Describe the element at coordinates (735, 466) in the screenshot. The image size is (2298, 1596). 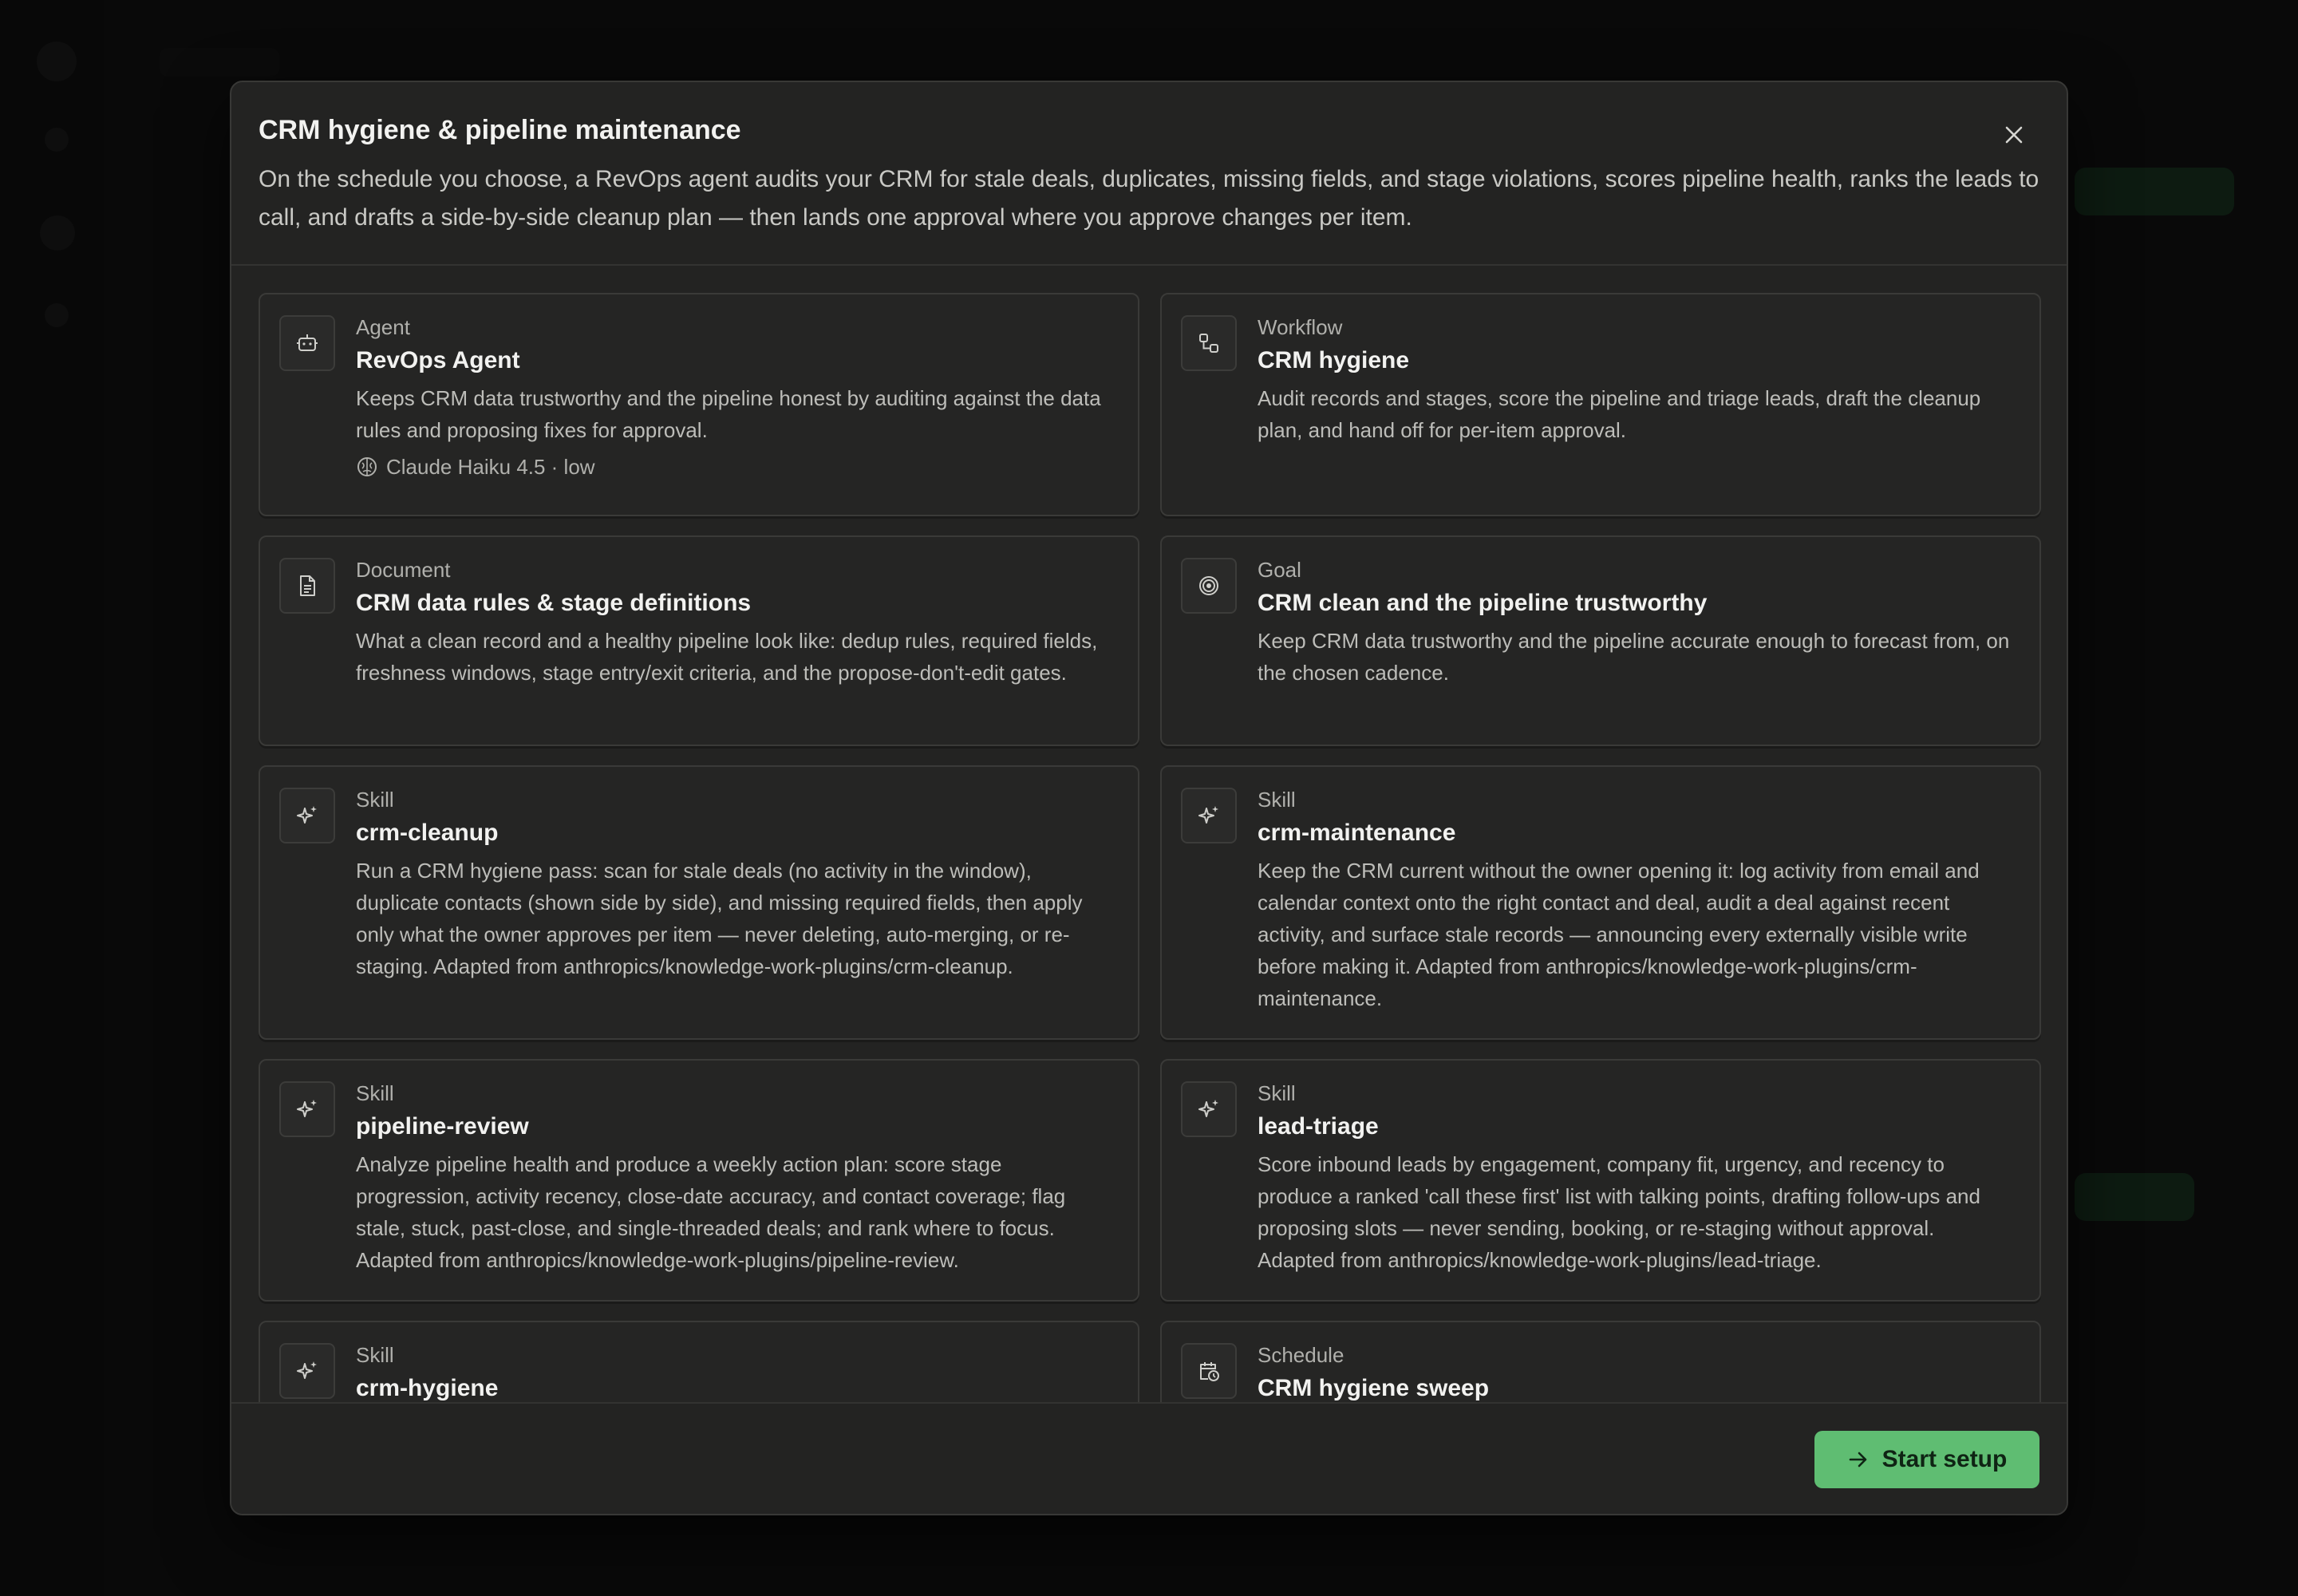
I see `model-info: Claude Haiku 4.5 · low` at that location.